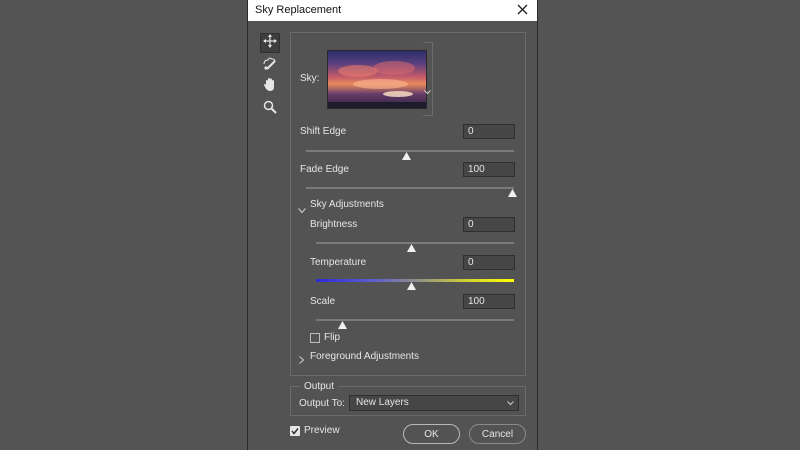  I want to click on shift-edge-label: Shift Edge, so click(323, 131).